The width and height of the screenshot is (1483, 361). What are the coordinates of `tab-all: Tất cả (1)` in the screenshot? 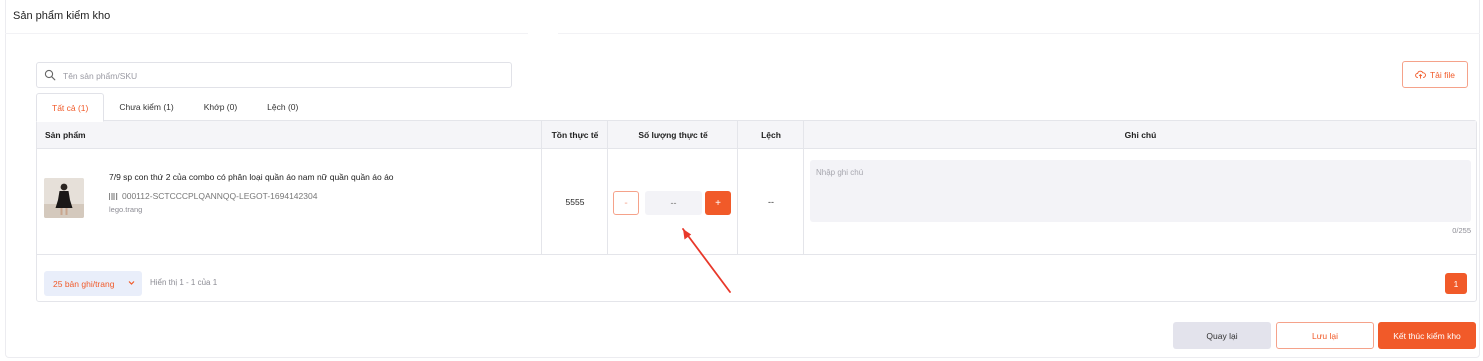 It's located at (70, 107).